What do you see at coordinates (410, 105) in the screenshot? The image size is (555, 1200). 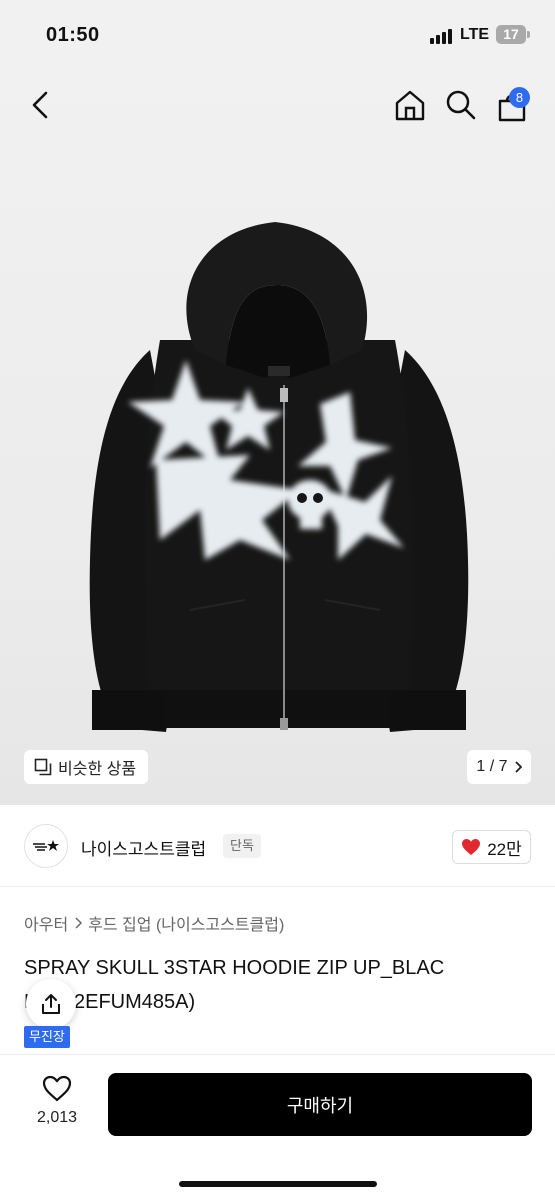 I see `home-icon` at bounding box center [410, 105].